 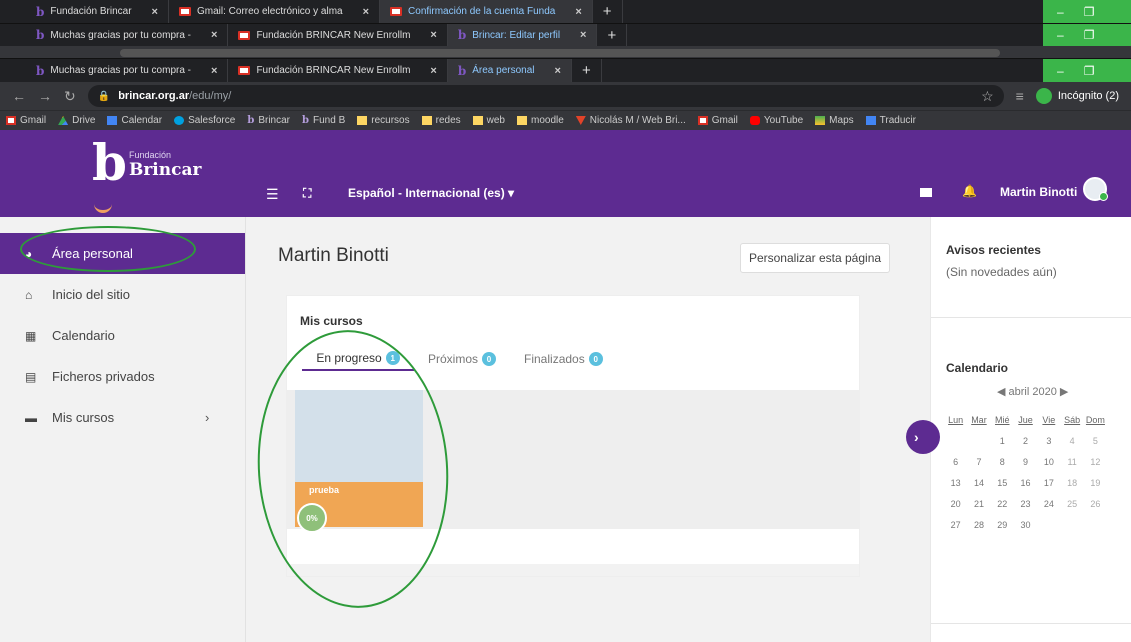 What do you see at coordinates (359, 461) in the screenshot?
I see `course-card: prueba 0%` at bounding box center [359, 461].